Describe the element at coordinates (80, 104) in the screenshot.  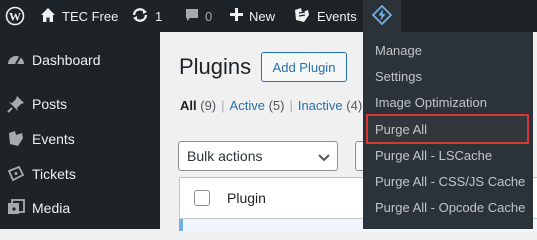
I see `sidebar-item-posts: Posts` at that location.